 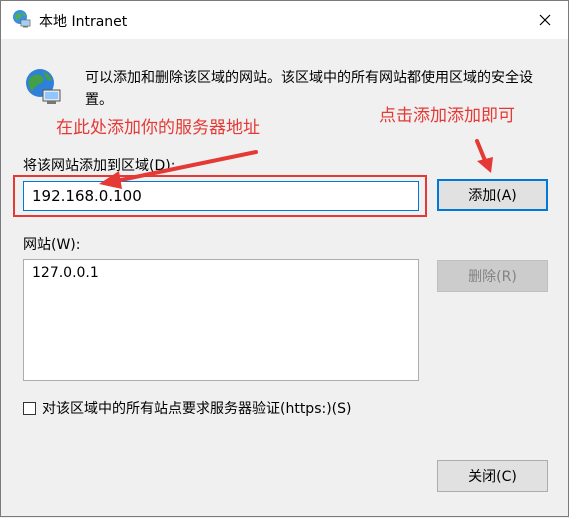 What do you see at coordinates (221, 273) in the screenshot?
I see `list-item: 127.0.0.1` at bounding box center [221, 273].